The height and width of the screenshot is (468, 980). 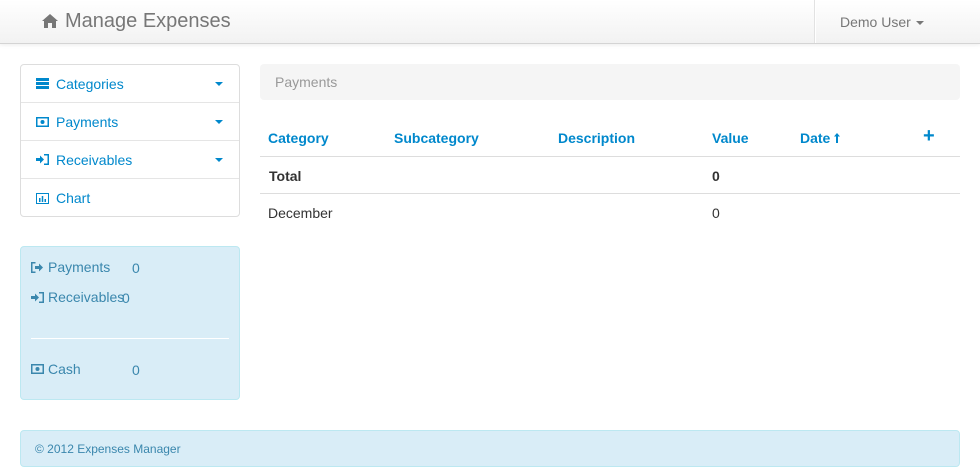 What do you see at coordinates (90, 83) in the screenshot?
I see `sidebar-item-label: Categories` at bounding box center [90, 83].